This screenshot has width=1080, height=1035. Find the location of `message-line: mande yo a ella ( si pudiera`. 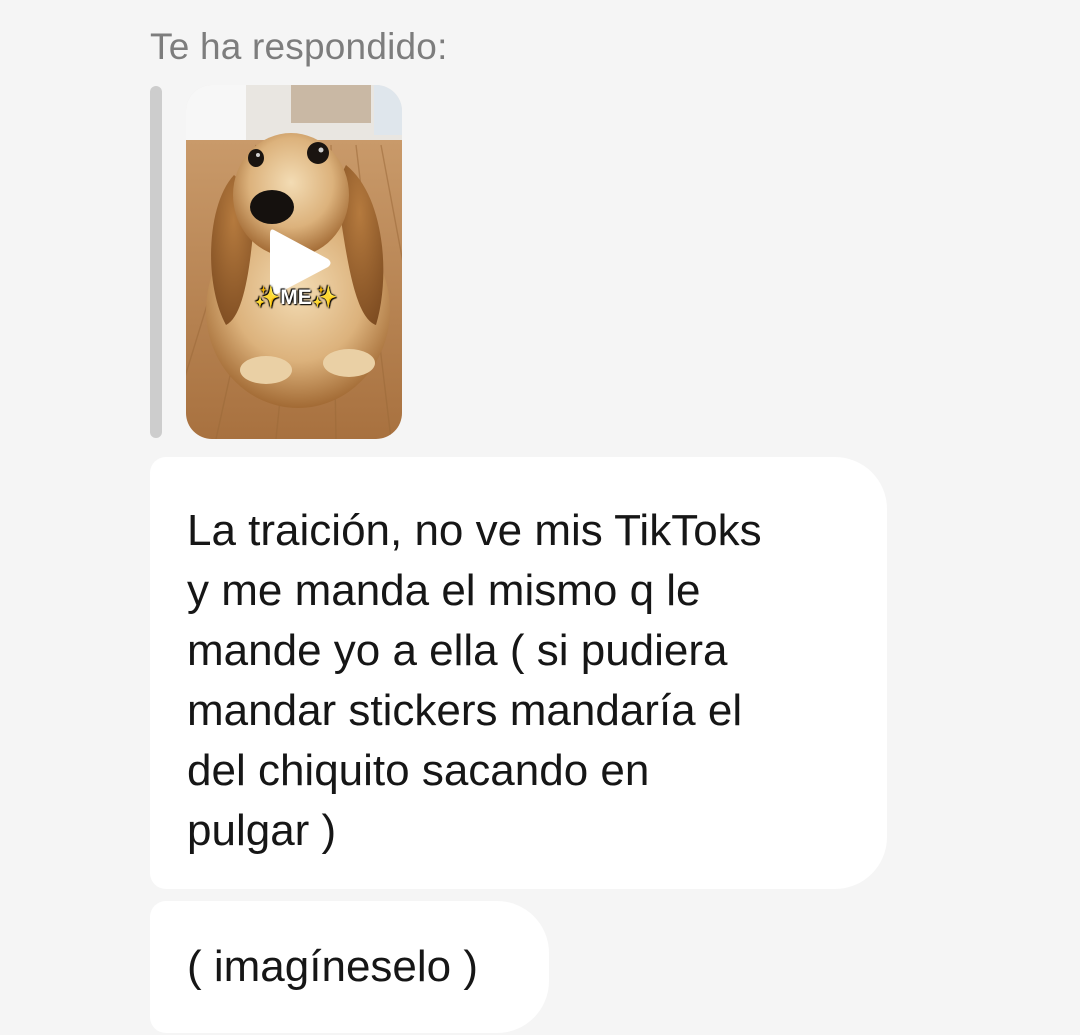

message-line: mande yo a ella ( si pudiera is located at coordinates (457, 650).